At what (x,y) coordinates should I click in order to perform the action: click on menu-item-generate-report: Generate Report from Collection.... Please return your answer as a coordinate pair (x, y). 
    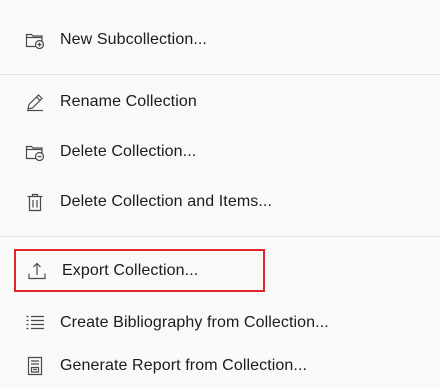
    Looking at the image, I should click on (204, 366).